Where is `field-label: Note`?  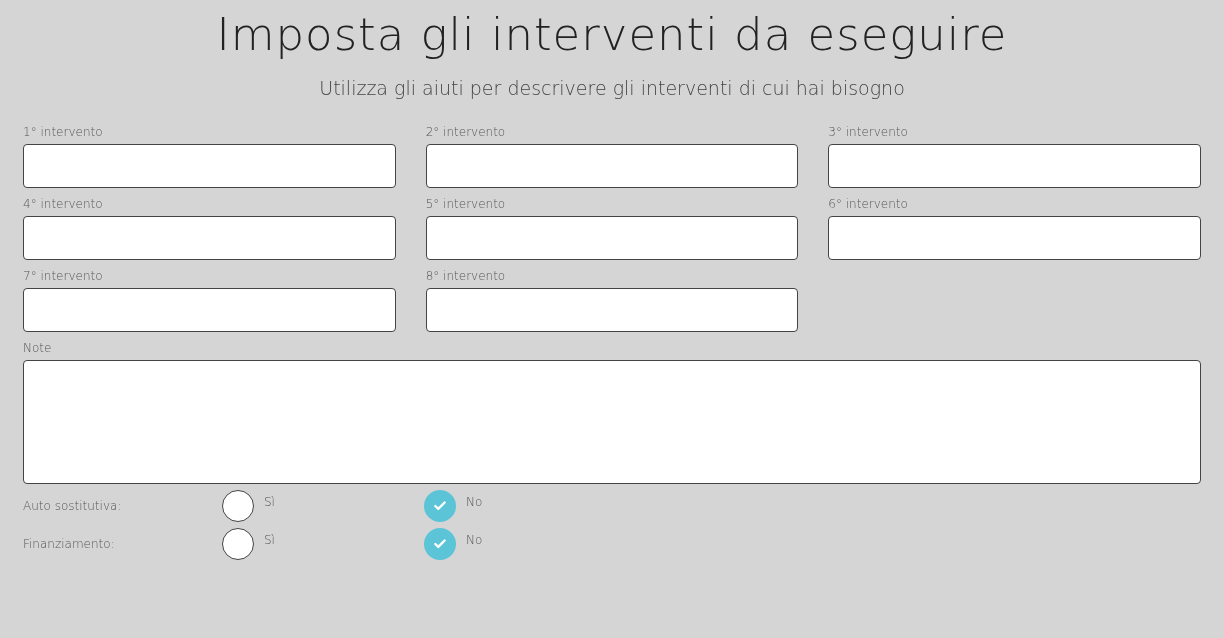
field-label: Note is located at coordinates (38, 348).